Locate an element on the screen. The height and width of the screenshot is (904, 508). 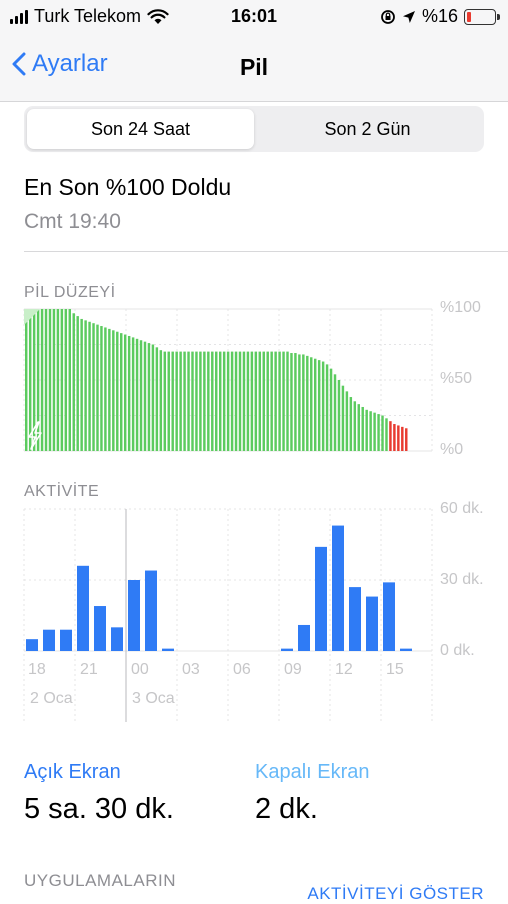
screen-off-value: 2 dk. is located at coordinates (286, 809).